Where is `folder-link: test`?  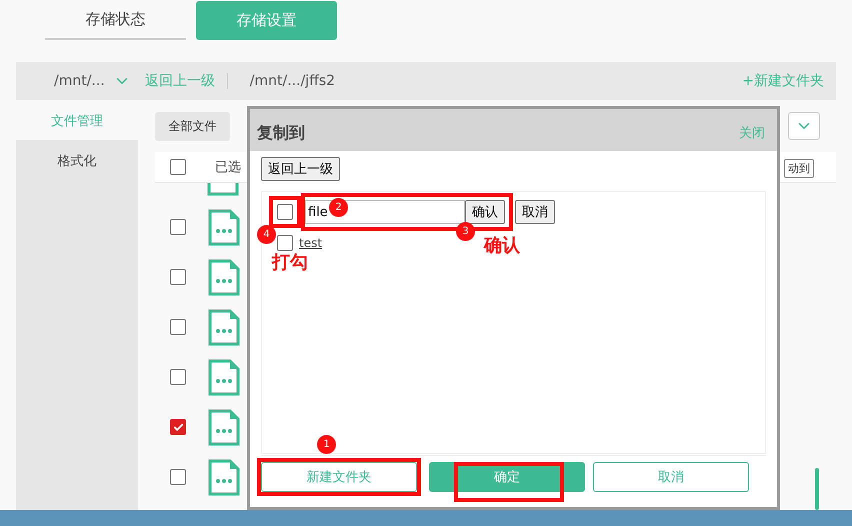
folder-link: test is located at coordinates (310, 243).